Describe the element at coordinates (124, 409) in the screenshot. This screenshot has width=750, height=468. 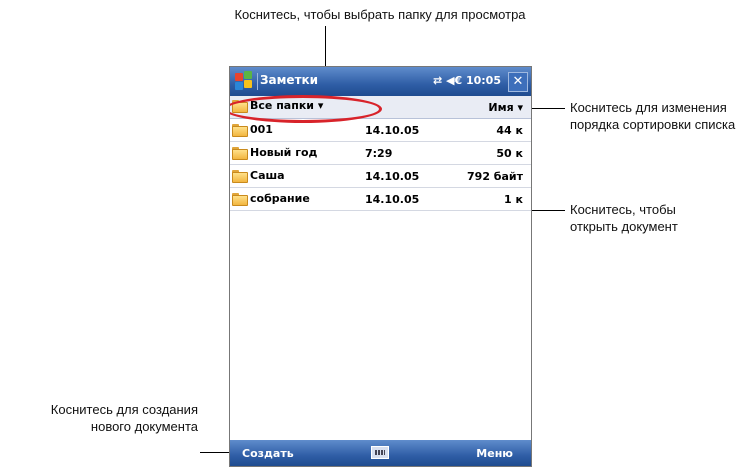
I see `callout-create-line1: Коснитесь для создания` at that location.